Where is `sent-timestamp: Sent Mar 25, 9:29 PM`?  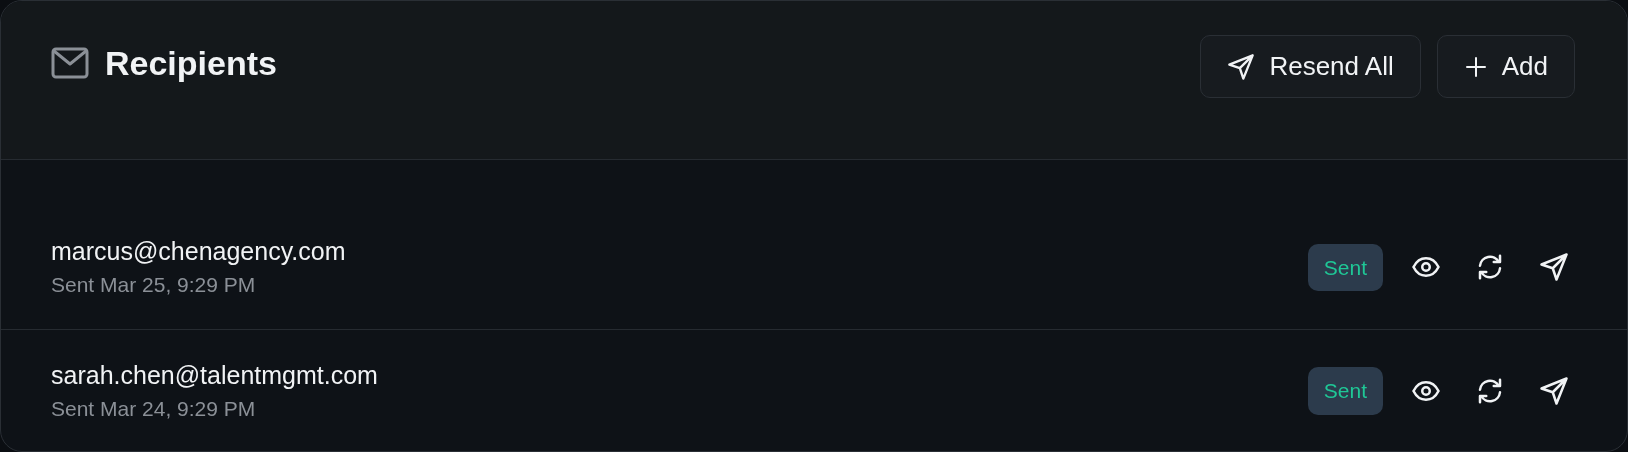 sent-timestamp: Sent Mar 25, 9:29 PM is located at coordinates (154, 285).